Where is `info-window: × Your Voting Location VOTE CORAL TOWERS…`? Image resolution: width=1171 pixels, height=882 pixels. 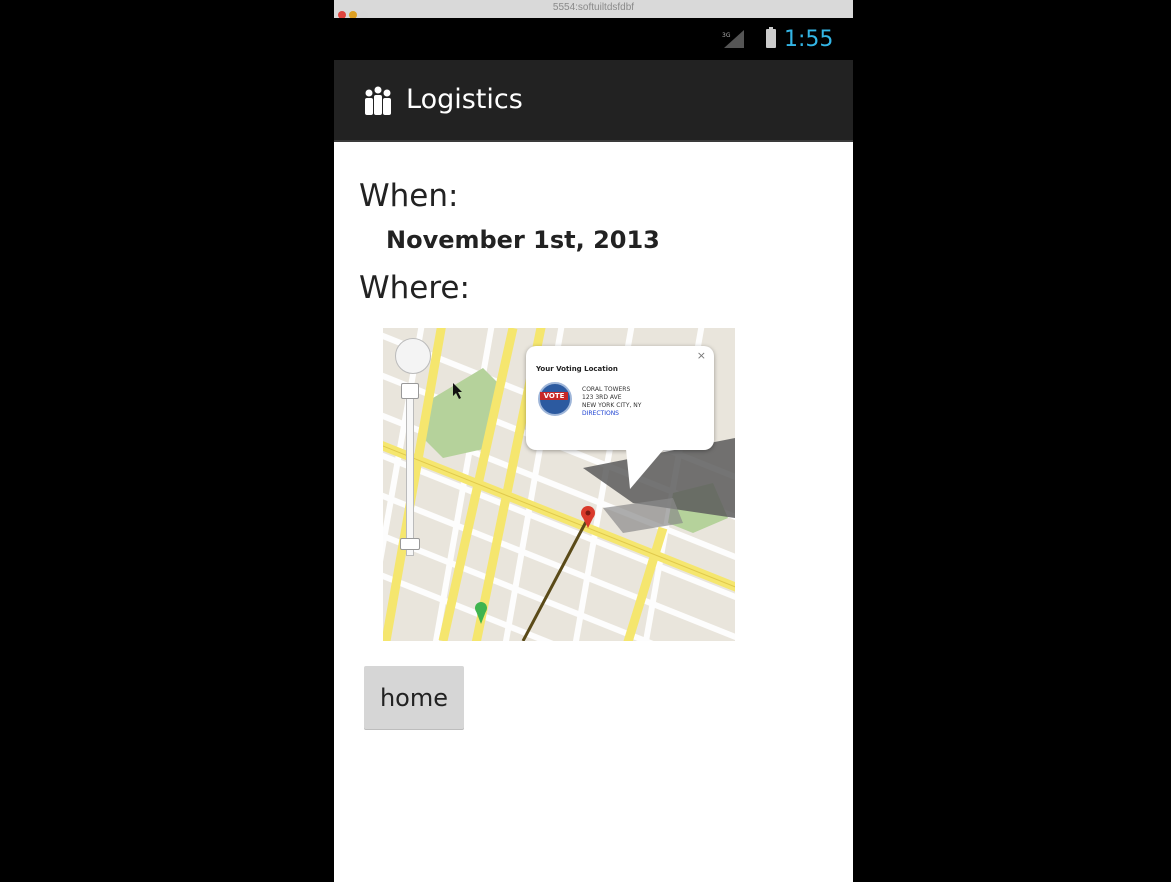
info-window: × Your Voting Location VOTE CORAL TOWERS… is located at coordinates (620, 417).